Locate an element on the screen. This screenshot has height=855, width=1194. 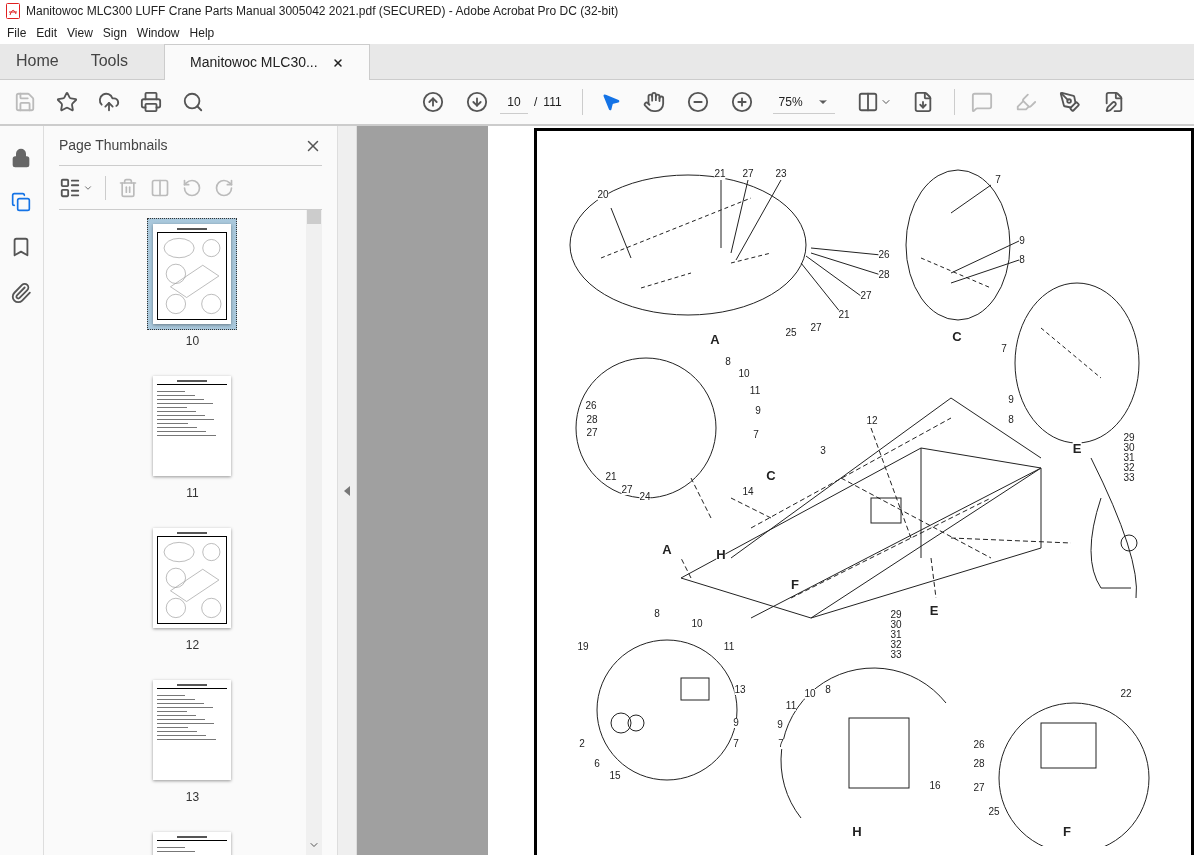
upload-icon is located at coordinates (109, 102).